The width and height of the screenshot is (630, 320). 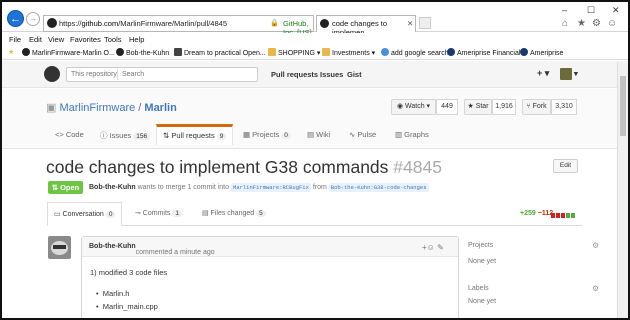 I want to click on home-icon: ⌂, so click(x=565, y=23).